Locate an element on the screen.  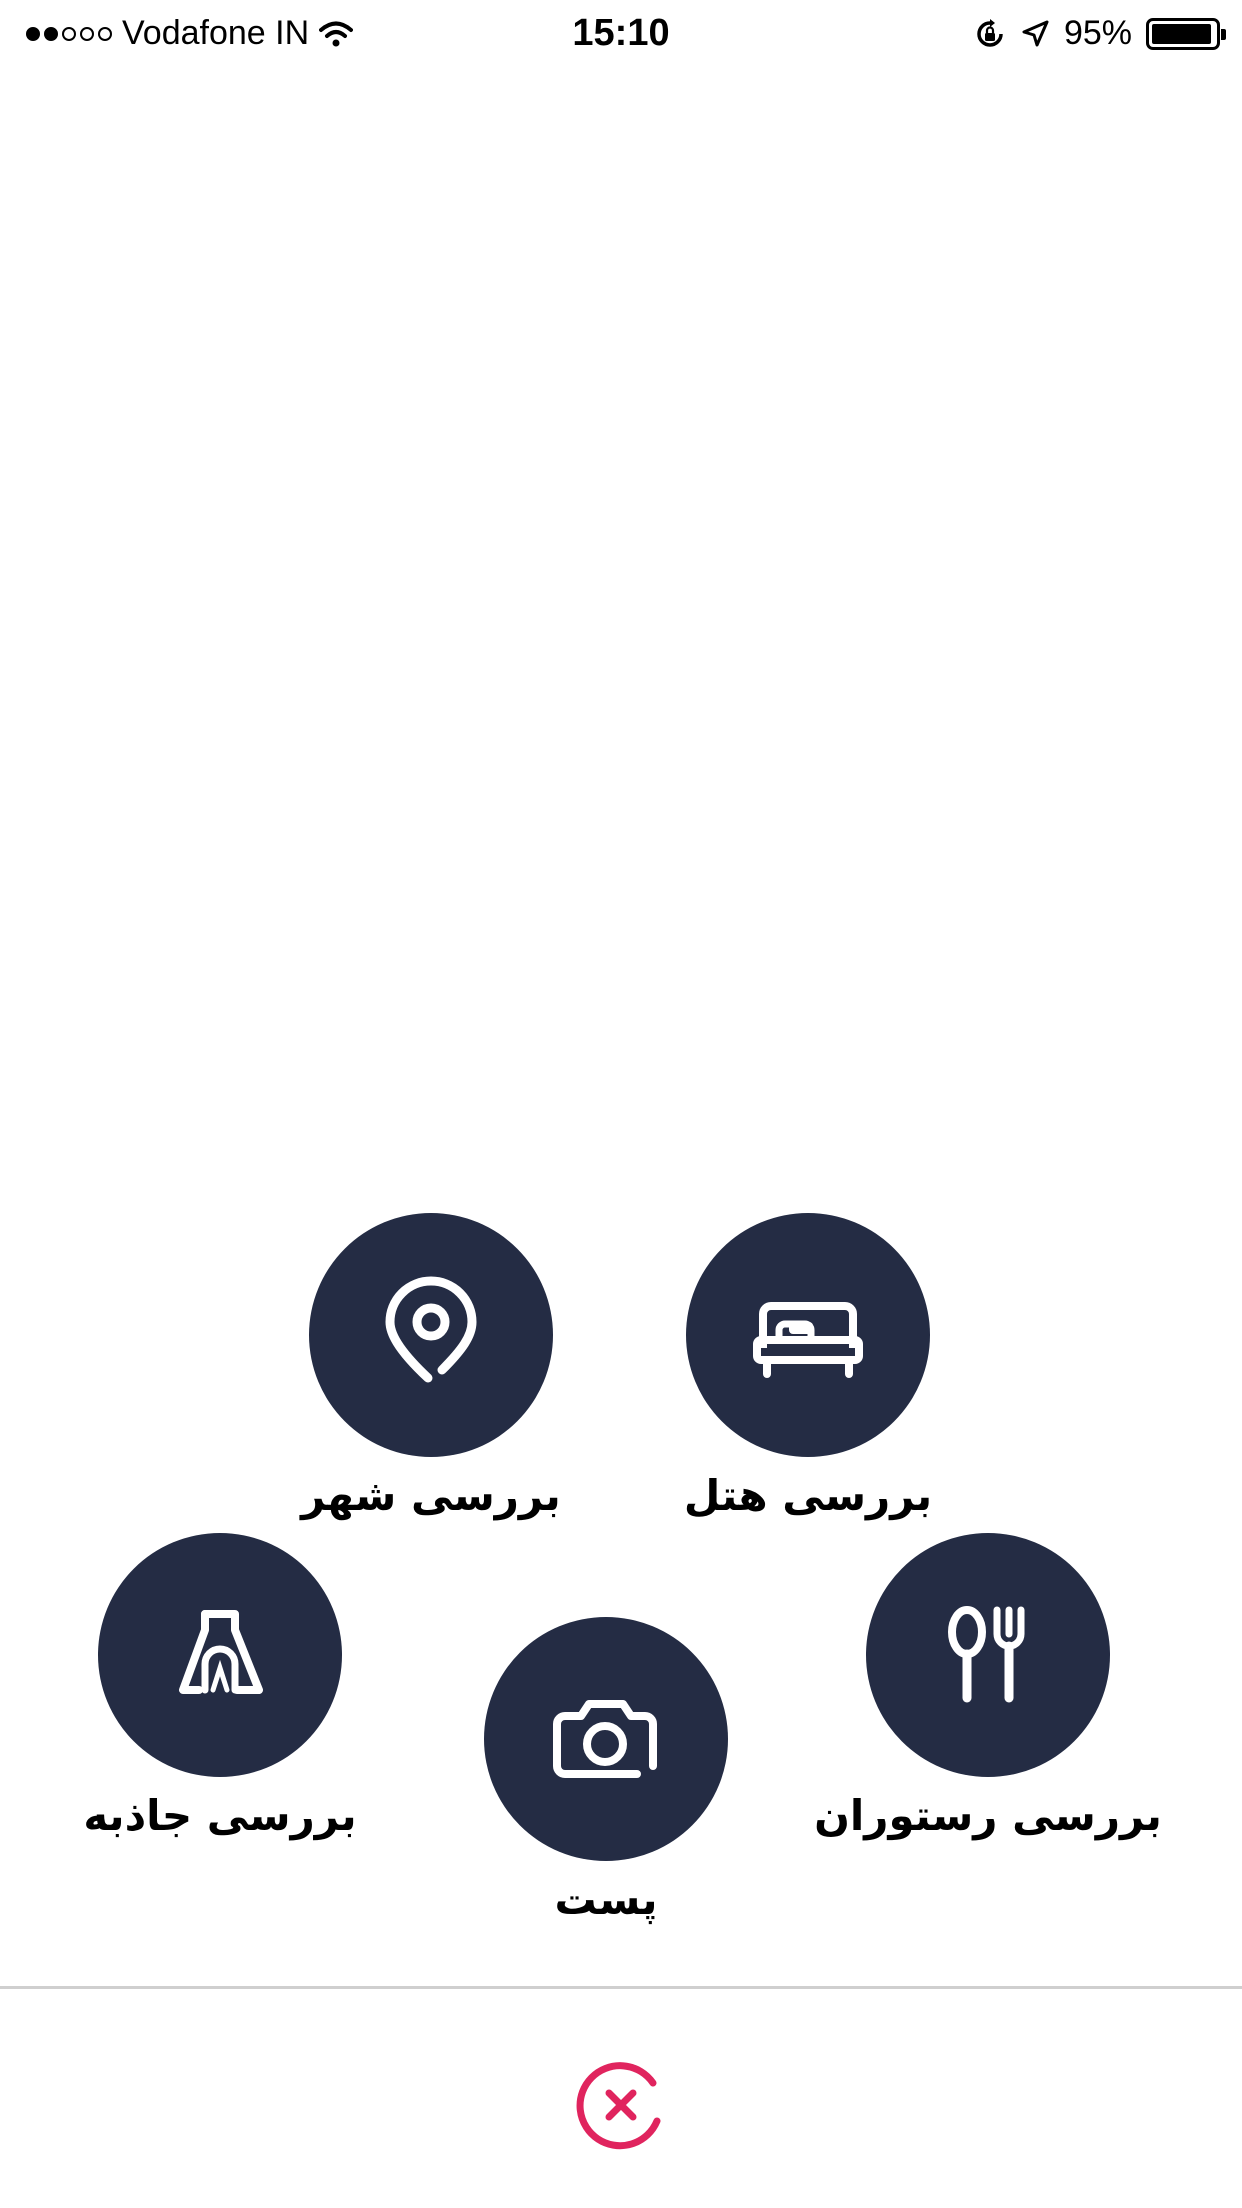
post-item: پست is located at coordinates (606, 1770).